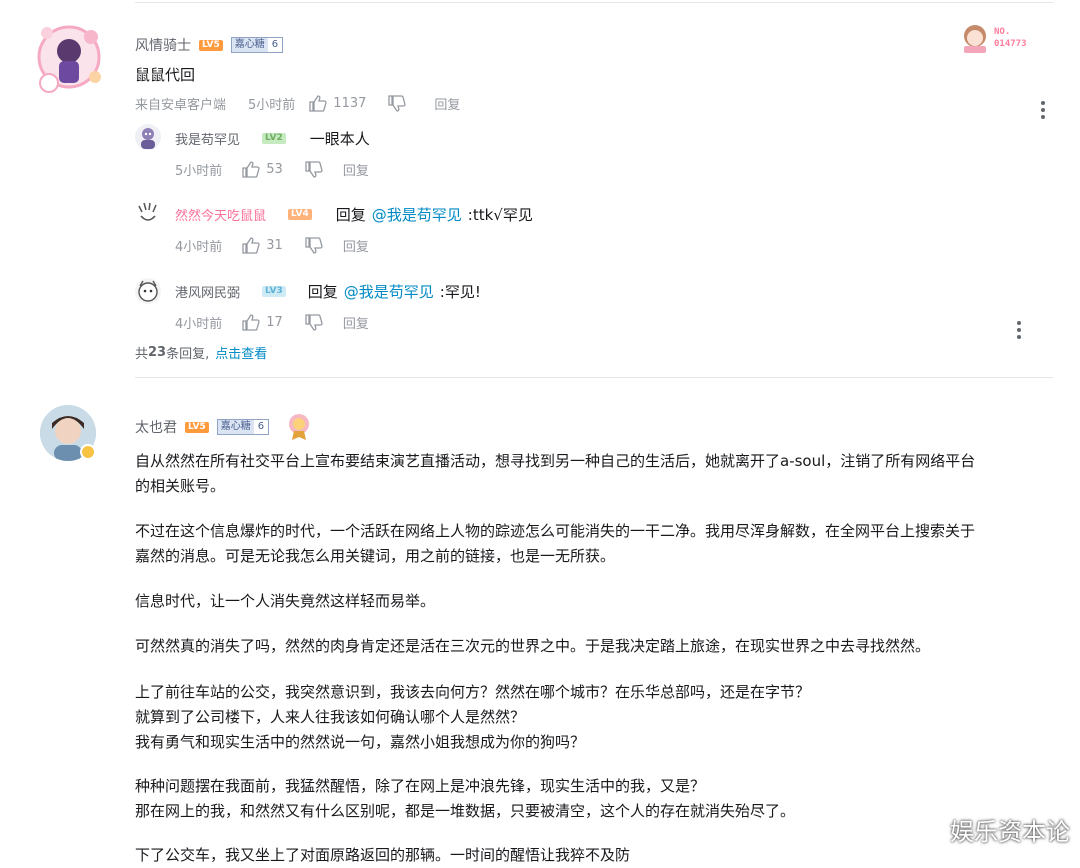 The height and width of the screenshot is (868, 1080). I want to click on avatar-with-frame, so click(70, 58).